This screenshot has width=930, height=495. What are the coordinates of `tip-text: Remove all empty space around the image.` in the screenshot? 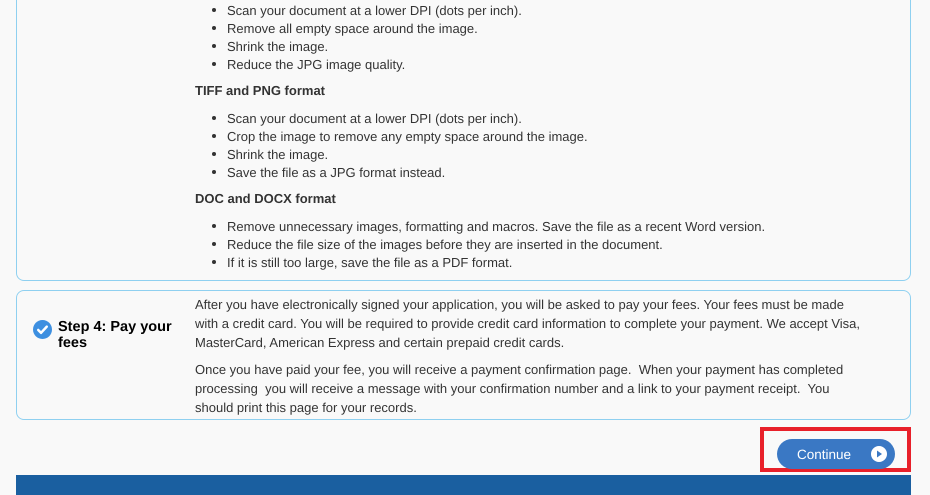 It's located at (352, 28).